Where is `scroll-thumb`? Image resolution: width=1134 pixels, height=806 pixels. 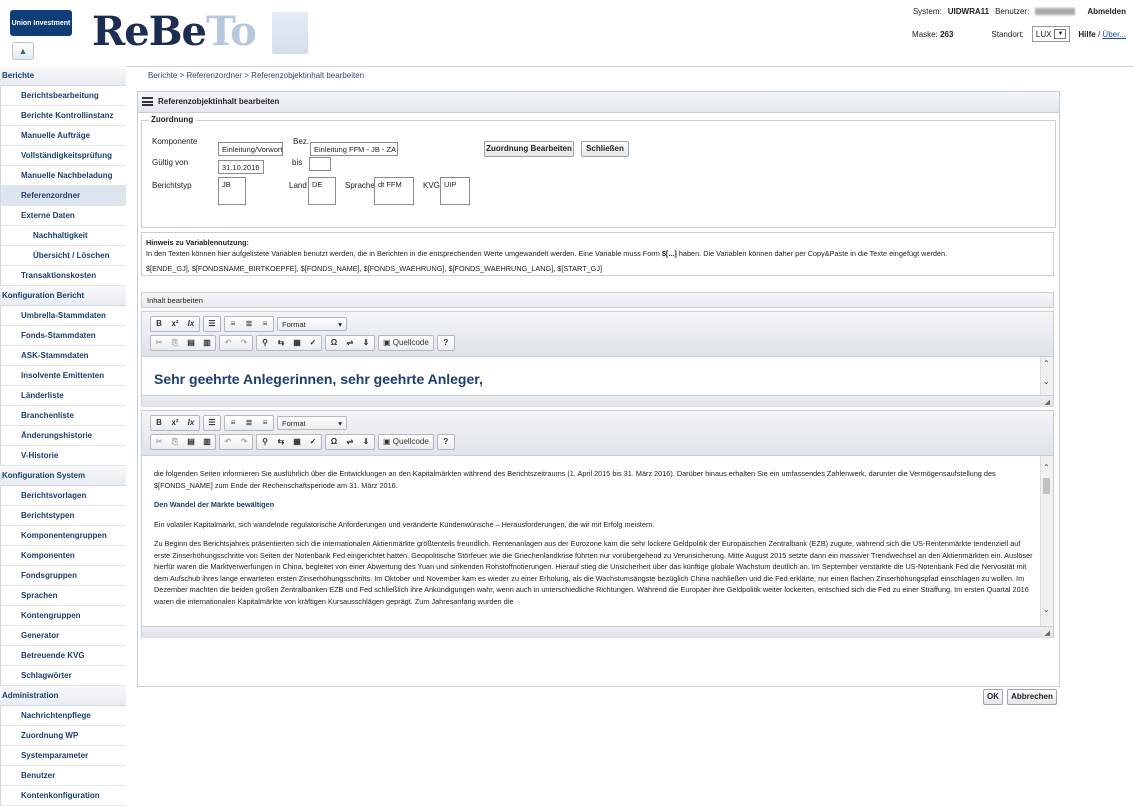 scroll-thumb is located at coordinates (1046, 486).